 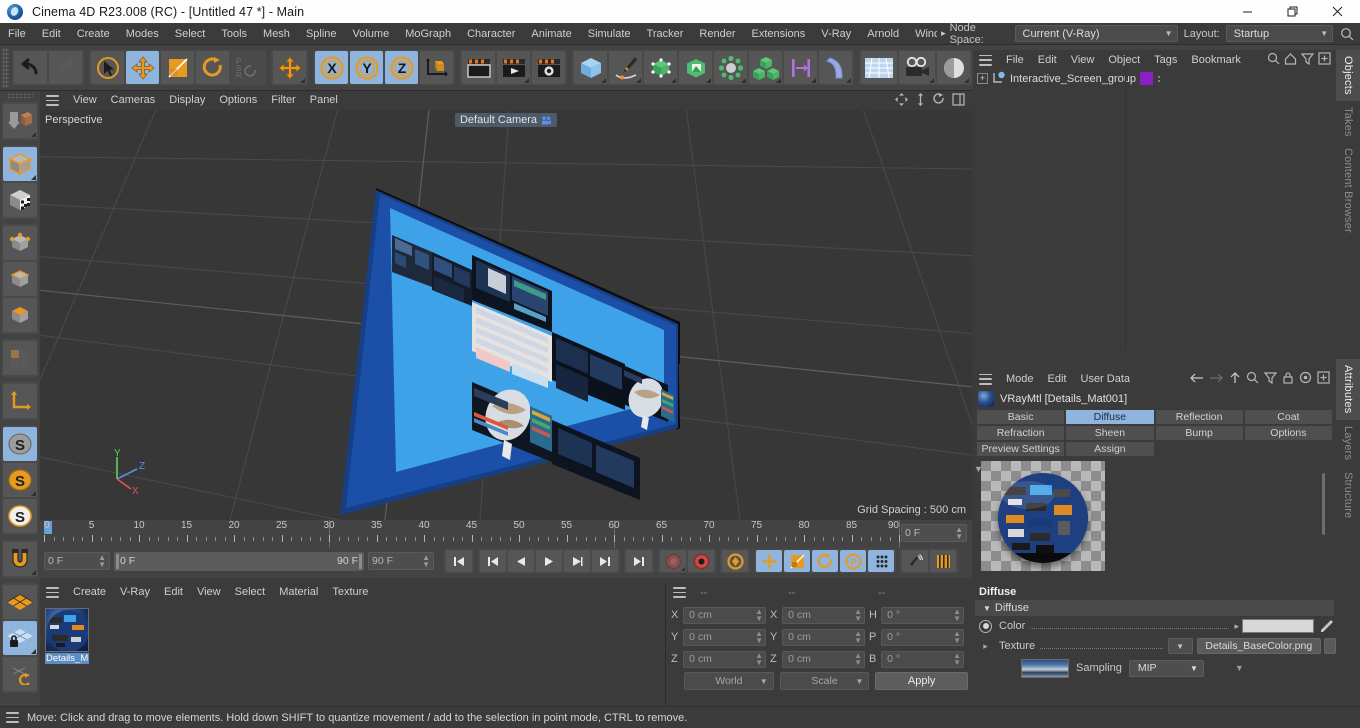 I want to click on rotate-view-icon, so click(x=939, y=100).